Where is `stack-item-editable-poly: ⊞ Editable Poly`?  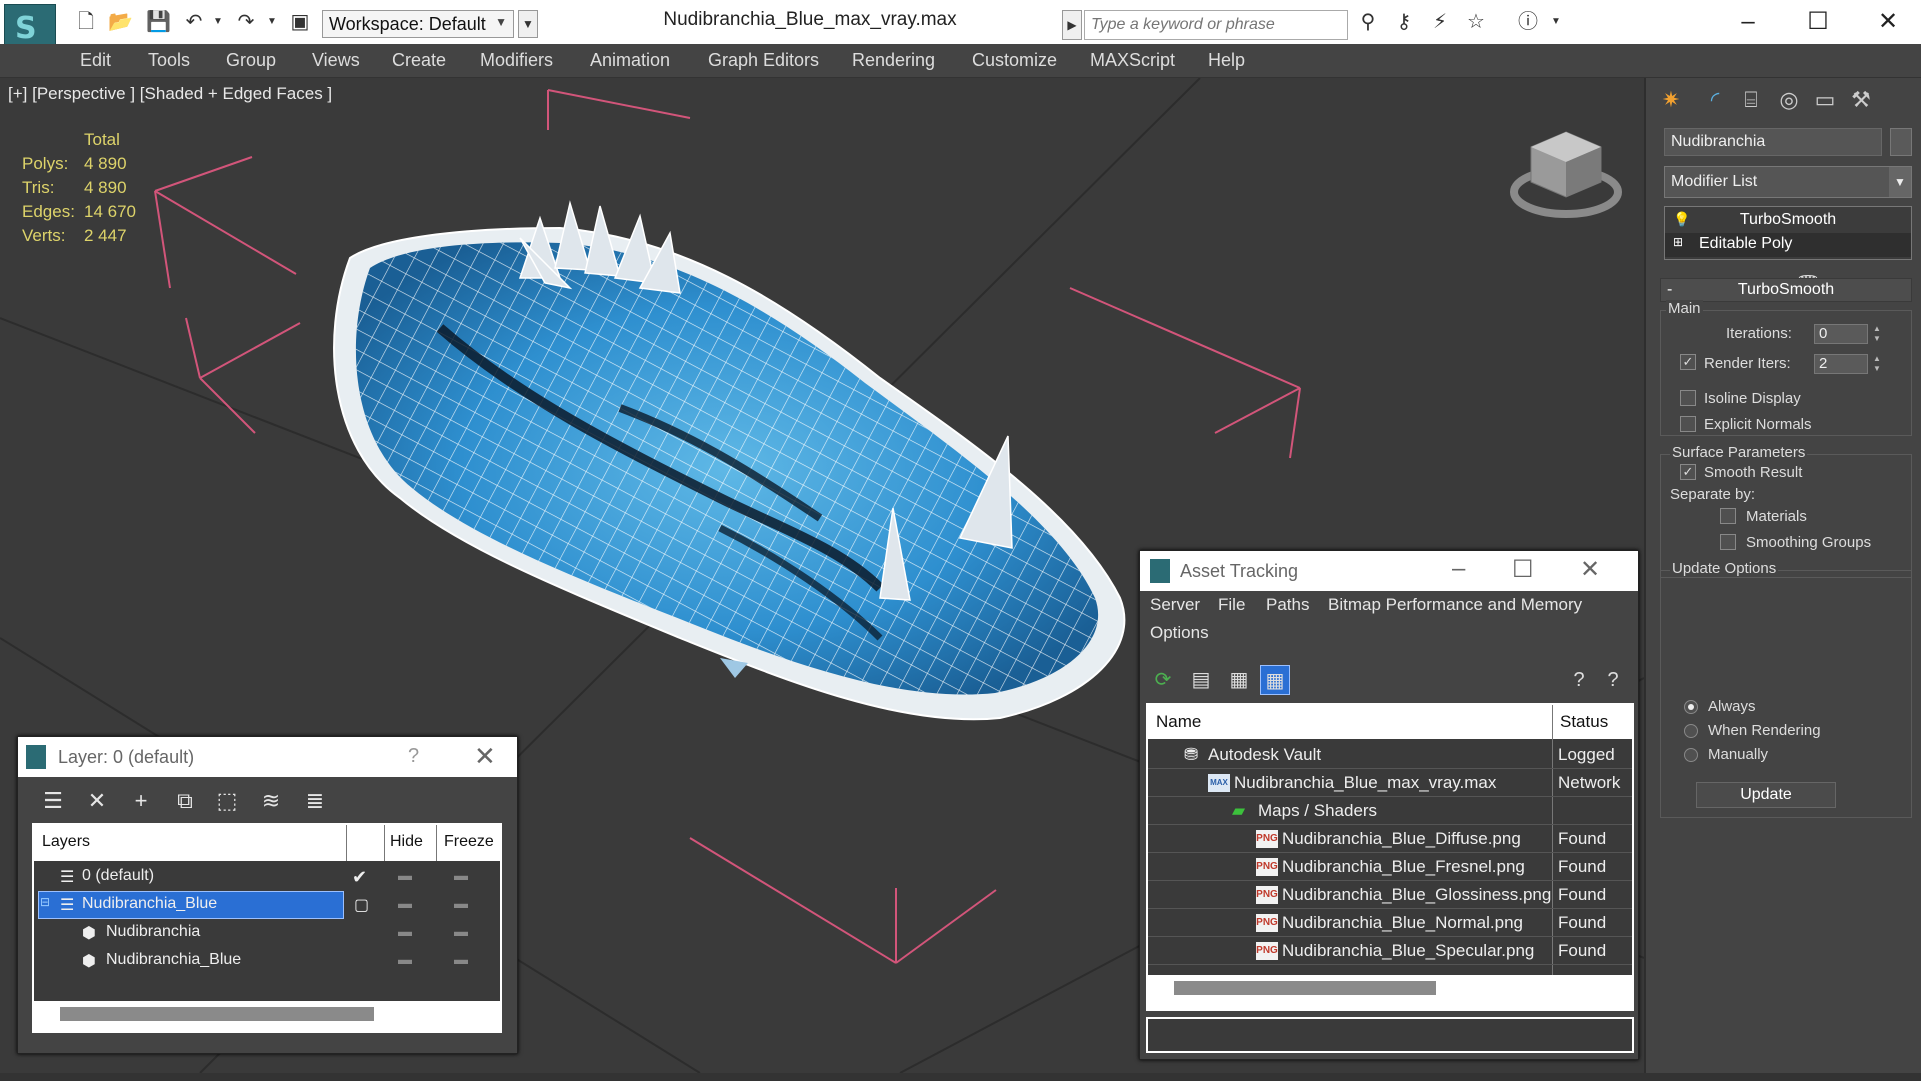
stack-item-editable-poly: ⊞ Editable Poly is located at coordinates (1788, 245).